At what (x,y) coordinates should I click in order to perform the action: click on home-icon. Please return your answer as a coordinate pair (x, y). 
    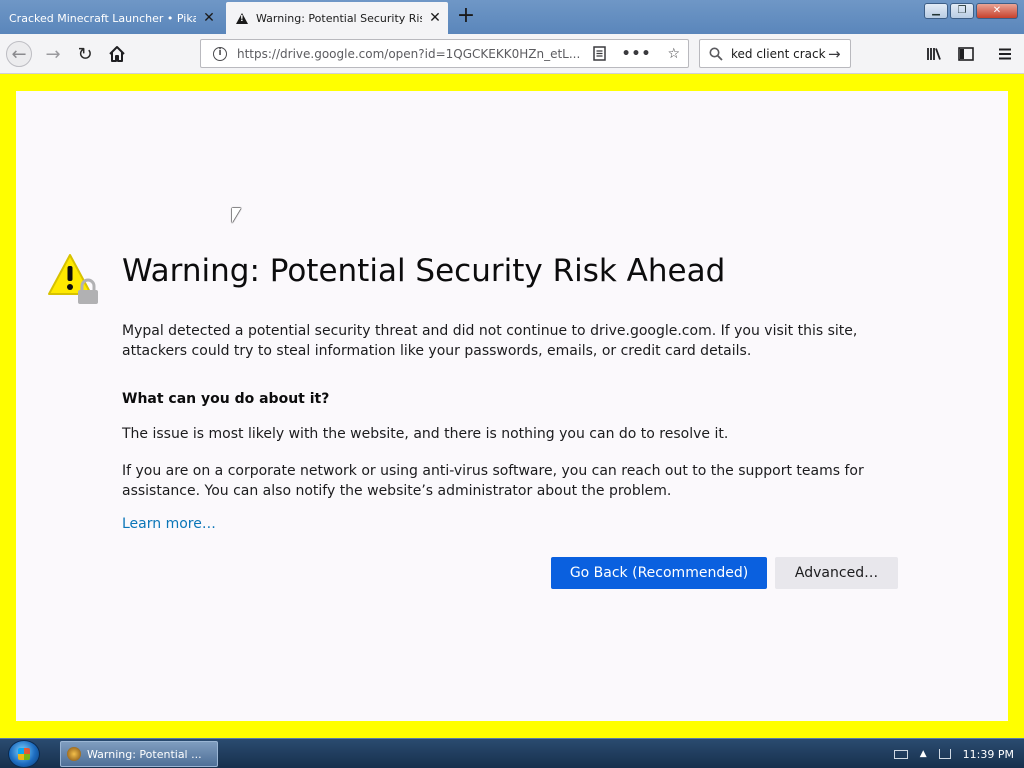
    Looking at the image, I should click on (117, 54).